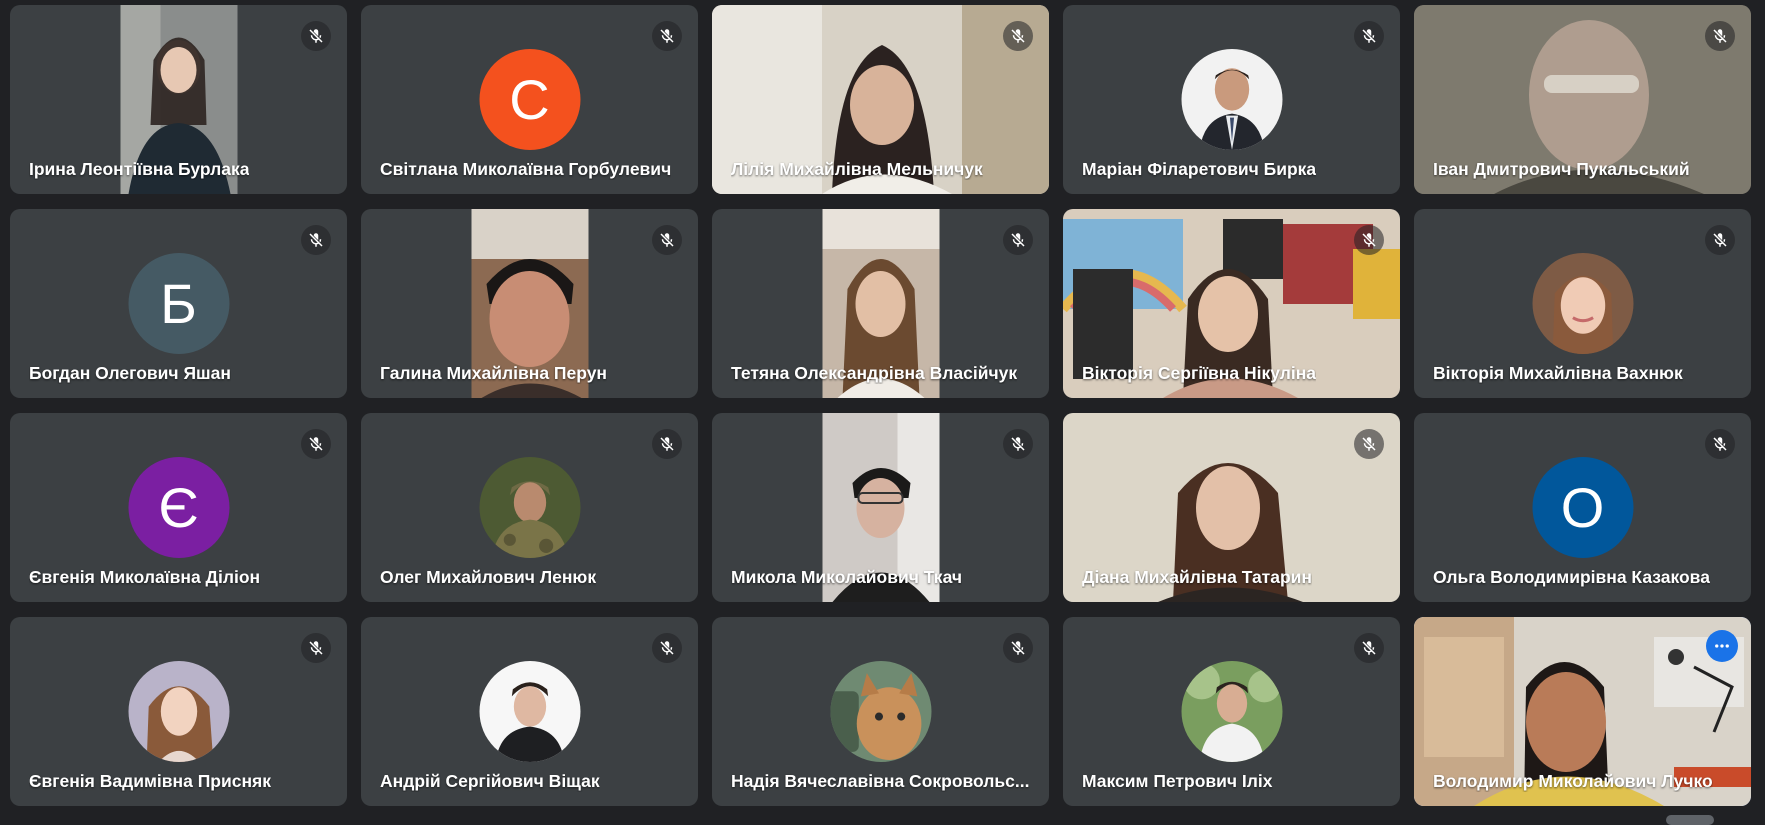  I want to click on participant-tile: Євгенія Вадимівна Присняк, so click(178, 711).